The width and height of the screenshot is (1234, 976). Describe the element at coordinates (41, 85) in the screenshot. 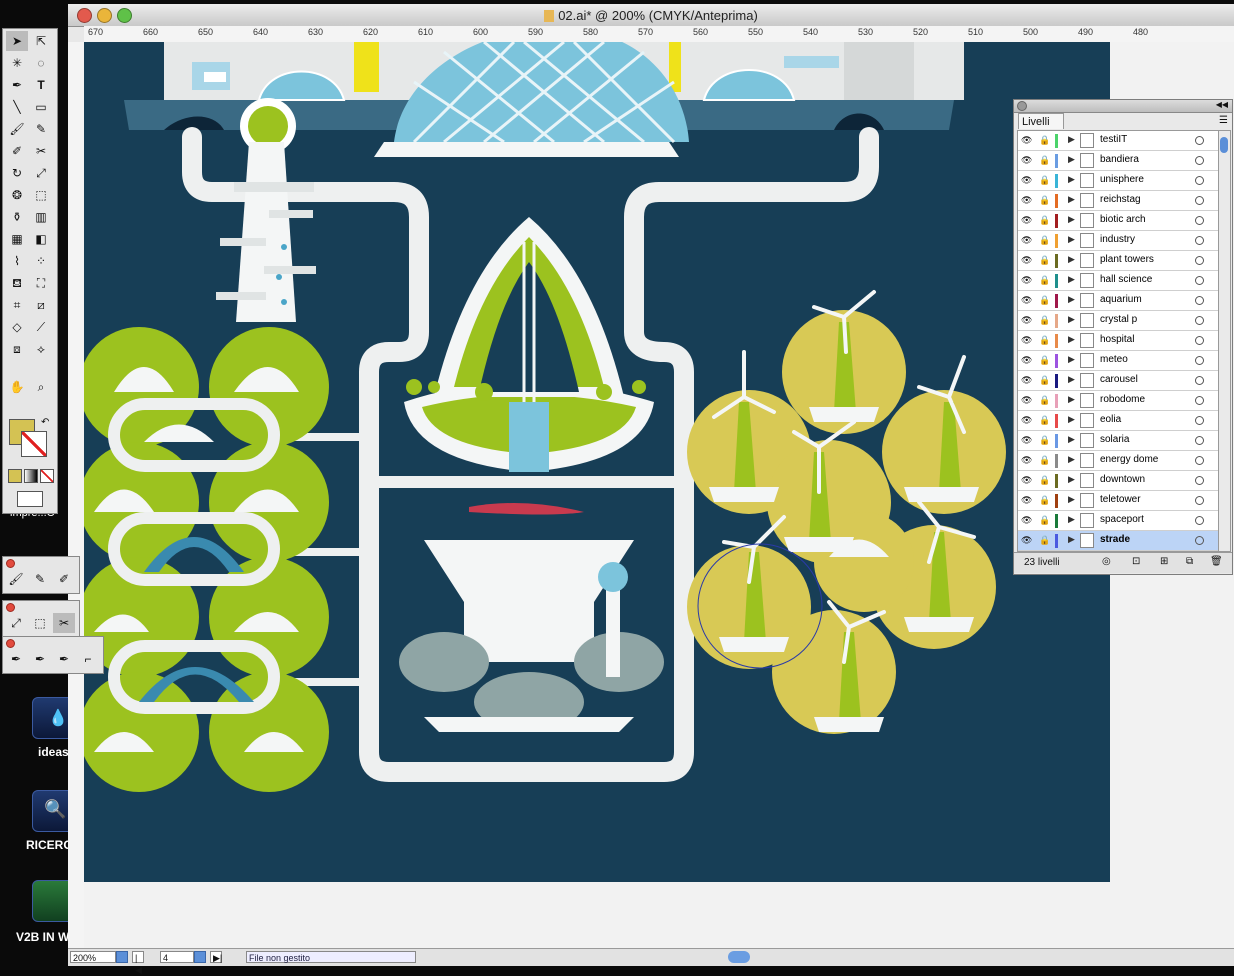

I see `type-tool-icon: T` at that location.